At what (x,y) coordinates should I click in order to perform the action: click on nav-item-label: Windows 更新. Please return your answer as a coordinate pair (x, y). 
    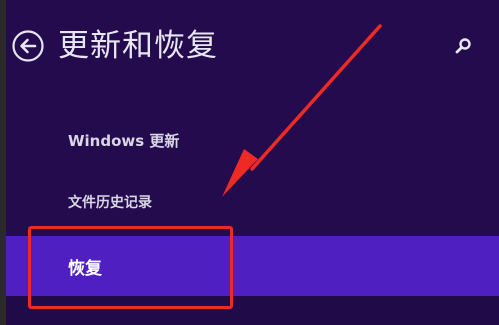
    Looking at the image, I should click on (124, 140).